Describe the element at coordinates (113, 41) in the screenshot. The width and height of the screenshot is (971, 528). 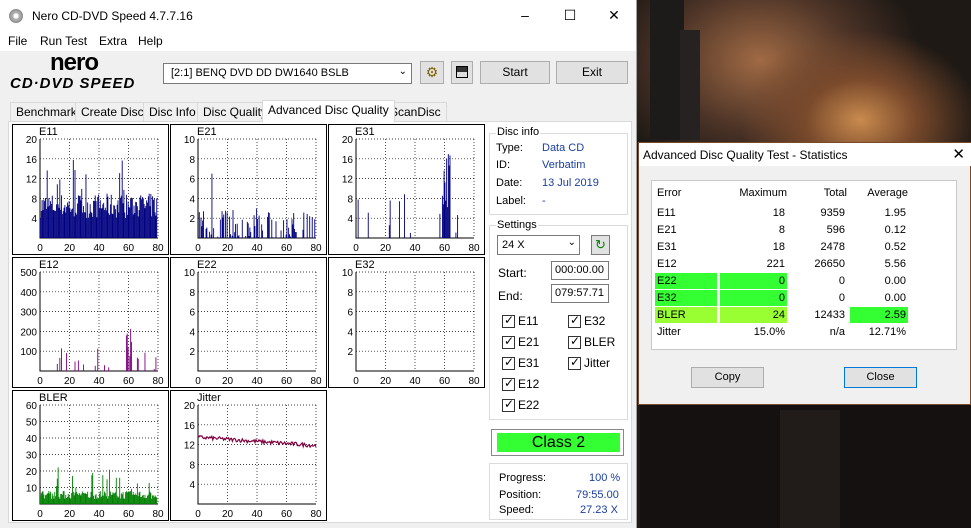
I see `menu-extra: Extra` at that location.